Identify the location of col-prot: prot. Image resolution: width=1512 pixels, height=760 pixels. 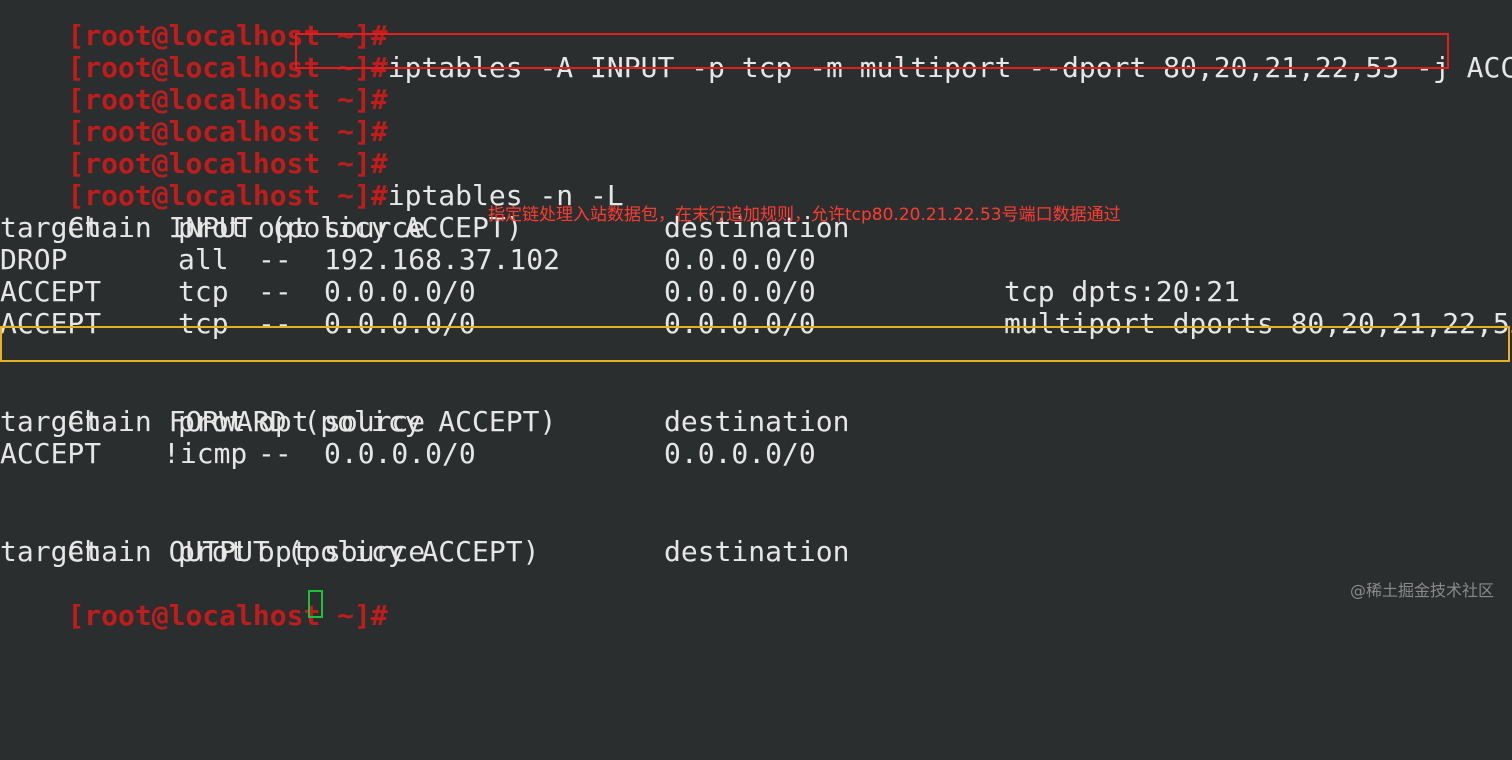
(212, 227).